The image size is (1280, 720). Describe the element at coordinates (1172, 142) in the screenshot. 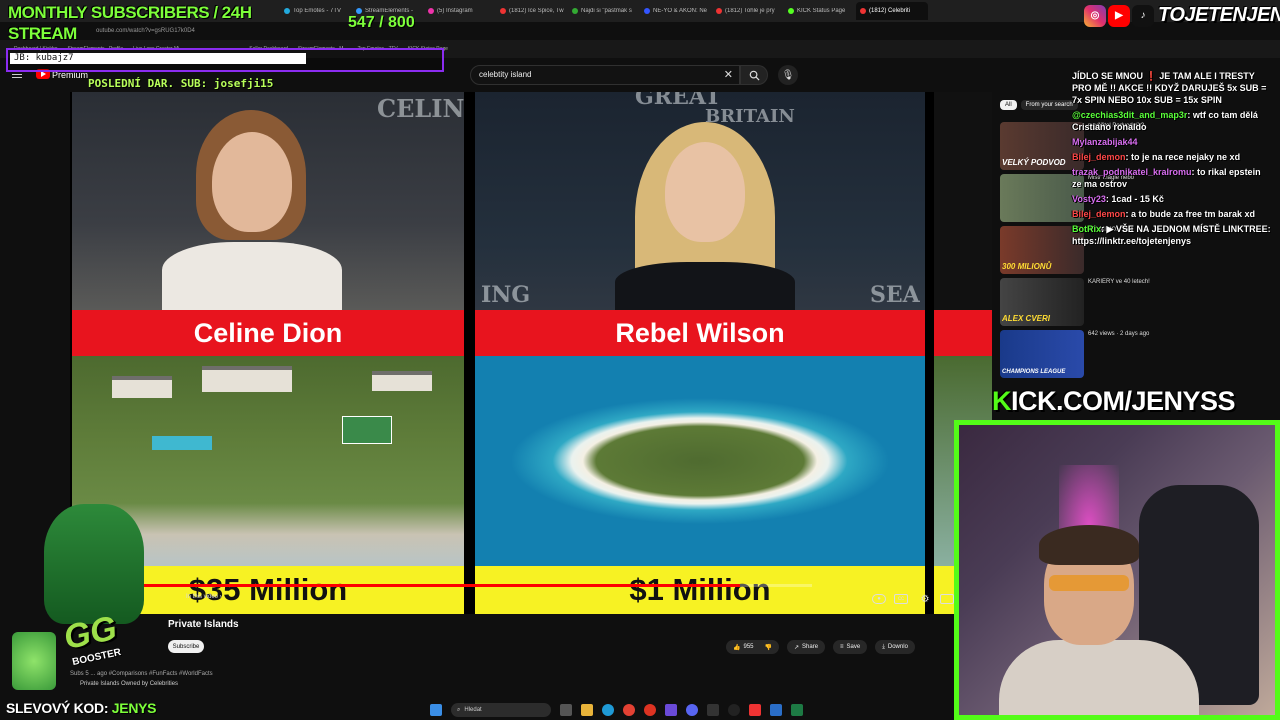

I see `chat-message: Mylanzabijak44` at that location.